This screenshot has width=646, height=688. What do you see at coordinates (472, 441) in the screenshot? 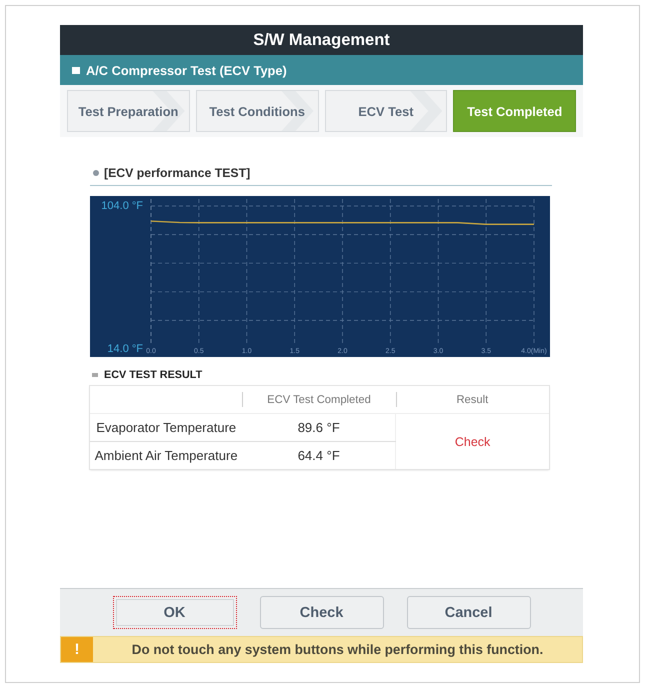
I see `result-text: Check` at bounding box center [472, 441].